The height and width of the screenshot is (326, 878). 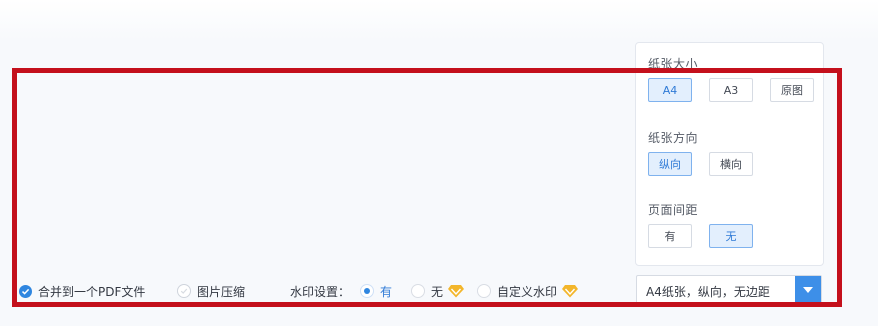 What do you see at coordinates (670, 90) in the screenshot?
I see `paper-size-a4-button: A4` at bounding box center [670, 90].